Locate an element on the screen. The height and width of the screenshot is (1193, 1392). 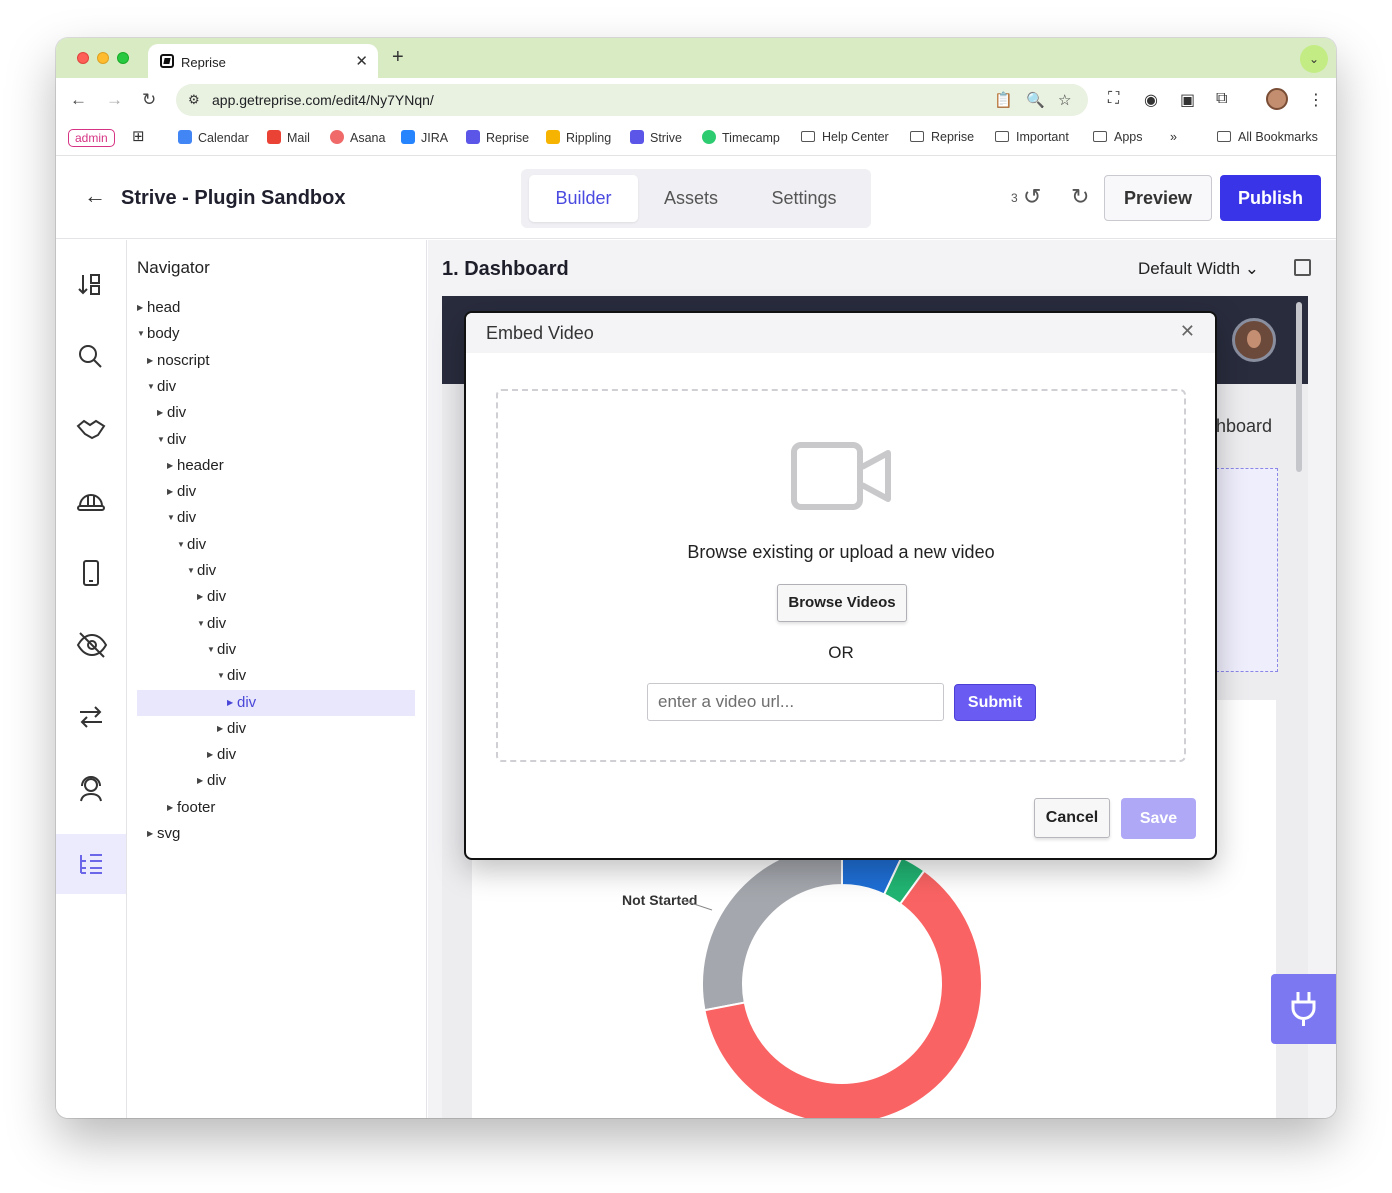
bookmark-apps: Apps is located at coordinates (1118, 137).